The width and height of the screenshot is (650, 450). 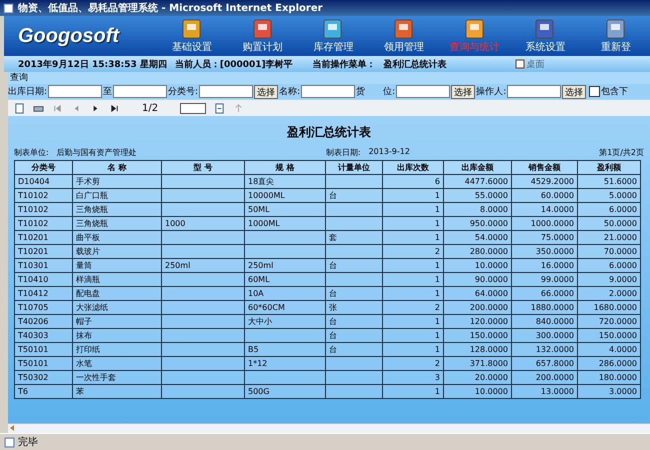 What do you see at coordinates (88, 181) in the screenshot?
I see `table-cell: 手术剪` at bounding box center [88, 181].